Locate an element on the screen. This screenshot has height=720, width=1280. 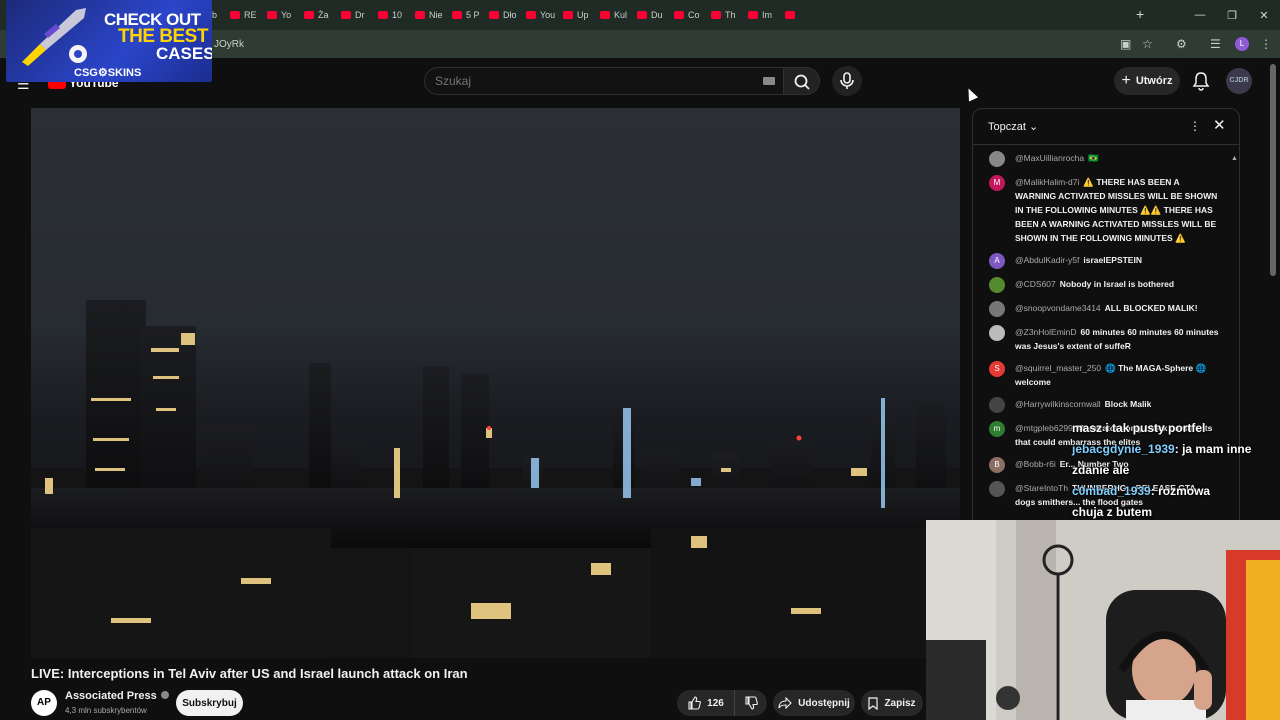
channel-name-row: Associated Press is located at coordinates (117, 696).